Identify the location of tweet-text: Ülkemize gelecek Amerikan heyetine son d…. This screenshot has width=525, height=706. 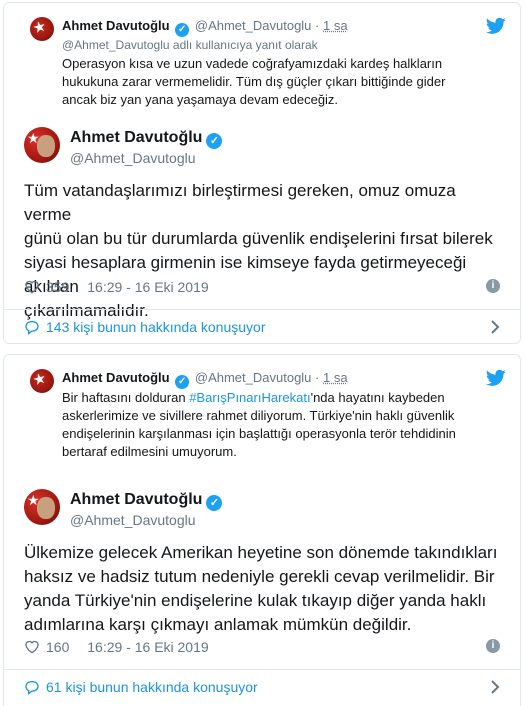
(264, 589).